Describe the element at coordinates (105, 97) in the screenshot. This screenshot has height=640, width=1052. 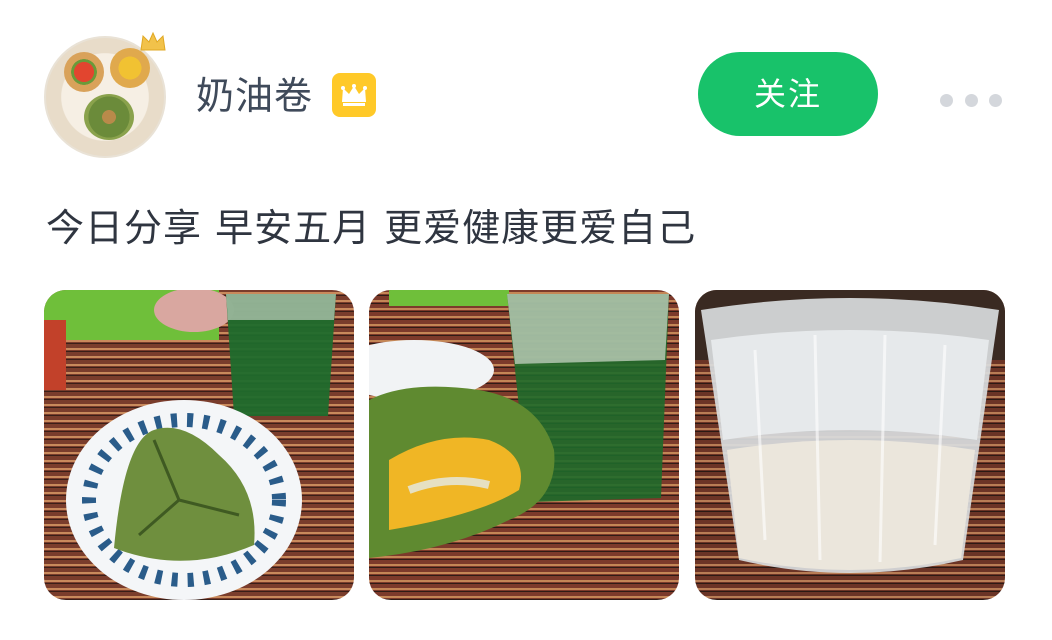
I see `avatar-image` at that location.